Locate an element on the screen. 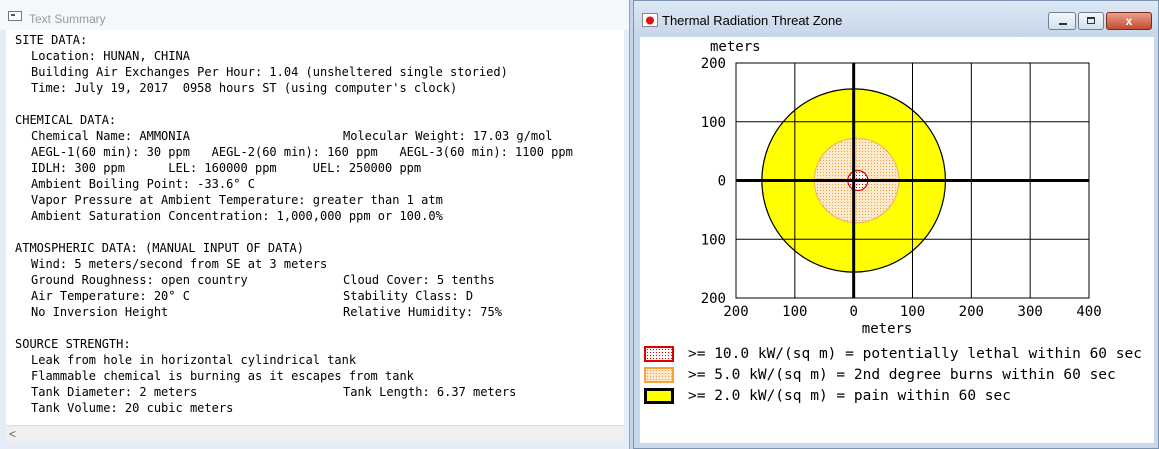 The image size is (1159, 449). summary-line-text: Ground Roughness: open country is located at coordinates (139, 280).